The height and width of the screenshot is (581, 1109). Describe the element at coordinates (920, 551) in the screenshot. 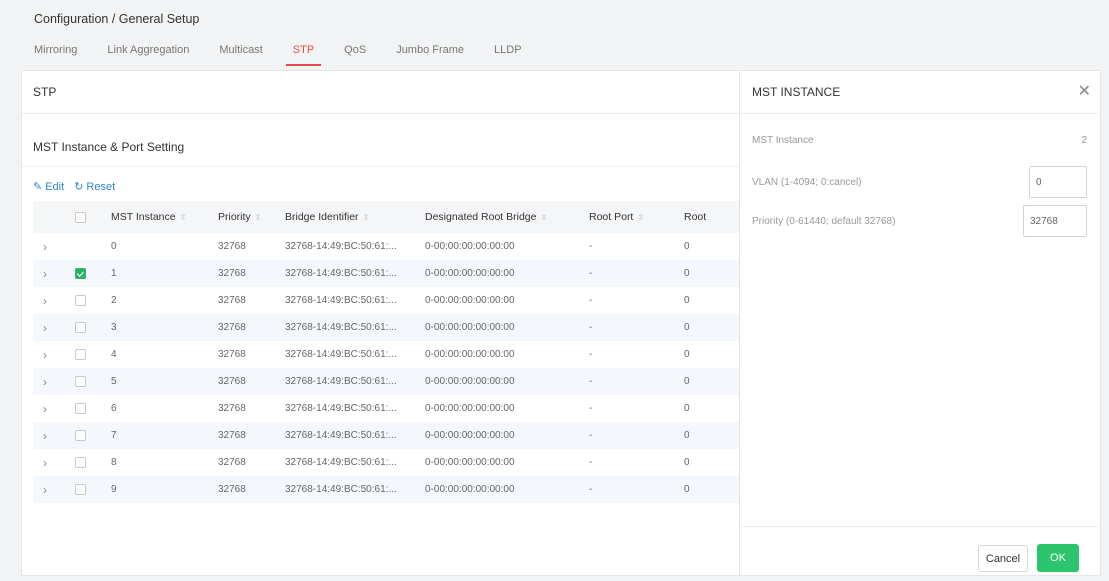

I see `drawer-footer: Cancel OK` at that location.